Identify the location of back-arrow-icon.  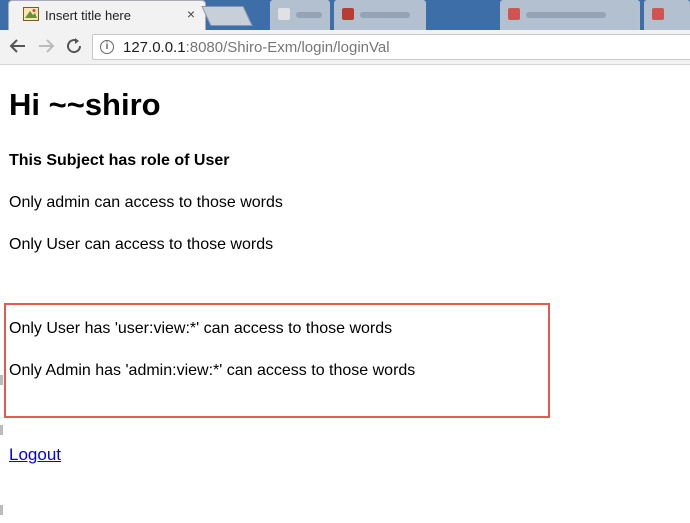
(18, 46).